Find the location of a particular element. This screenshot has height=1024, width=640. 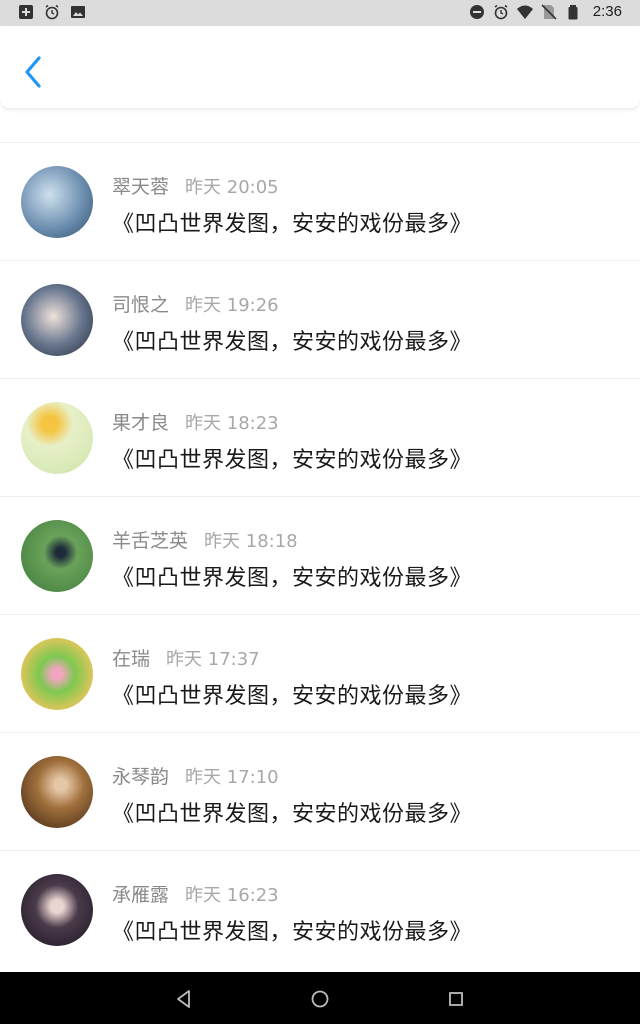

list-item: 翠天蓉 昨天 20:05 《凹凸世界发图，安安的戏份最多》 is located at coordinates (320, 201).